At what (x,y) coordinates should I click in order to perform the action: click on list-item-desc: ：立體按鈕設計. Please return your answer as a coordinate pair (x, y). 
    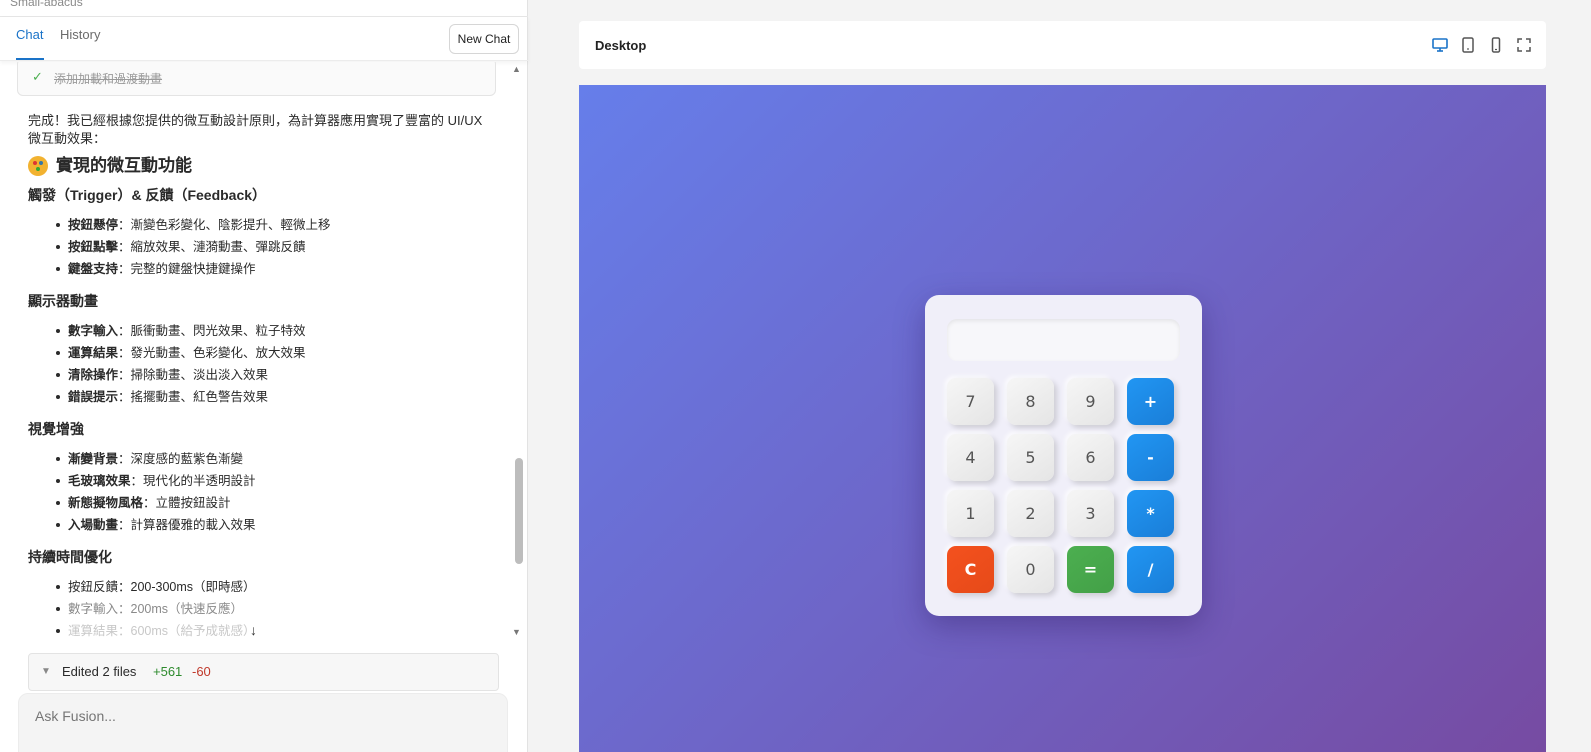
    Looking at the image, I should click on (187, 503).